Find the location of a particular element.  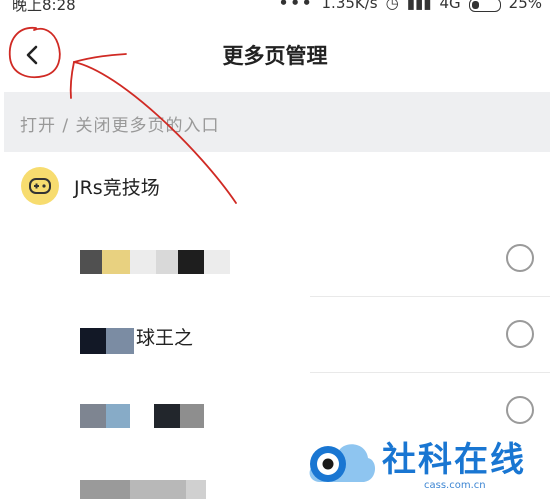

watermark: 社科在线 cass.com.cn is located at coordinates (425, 463).